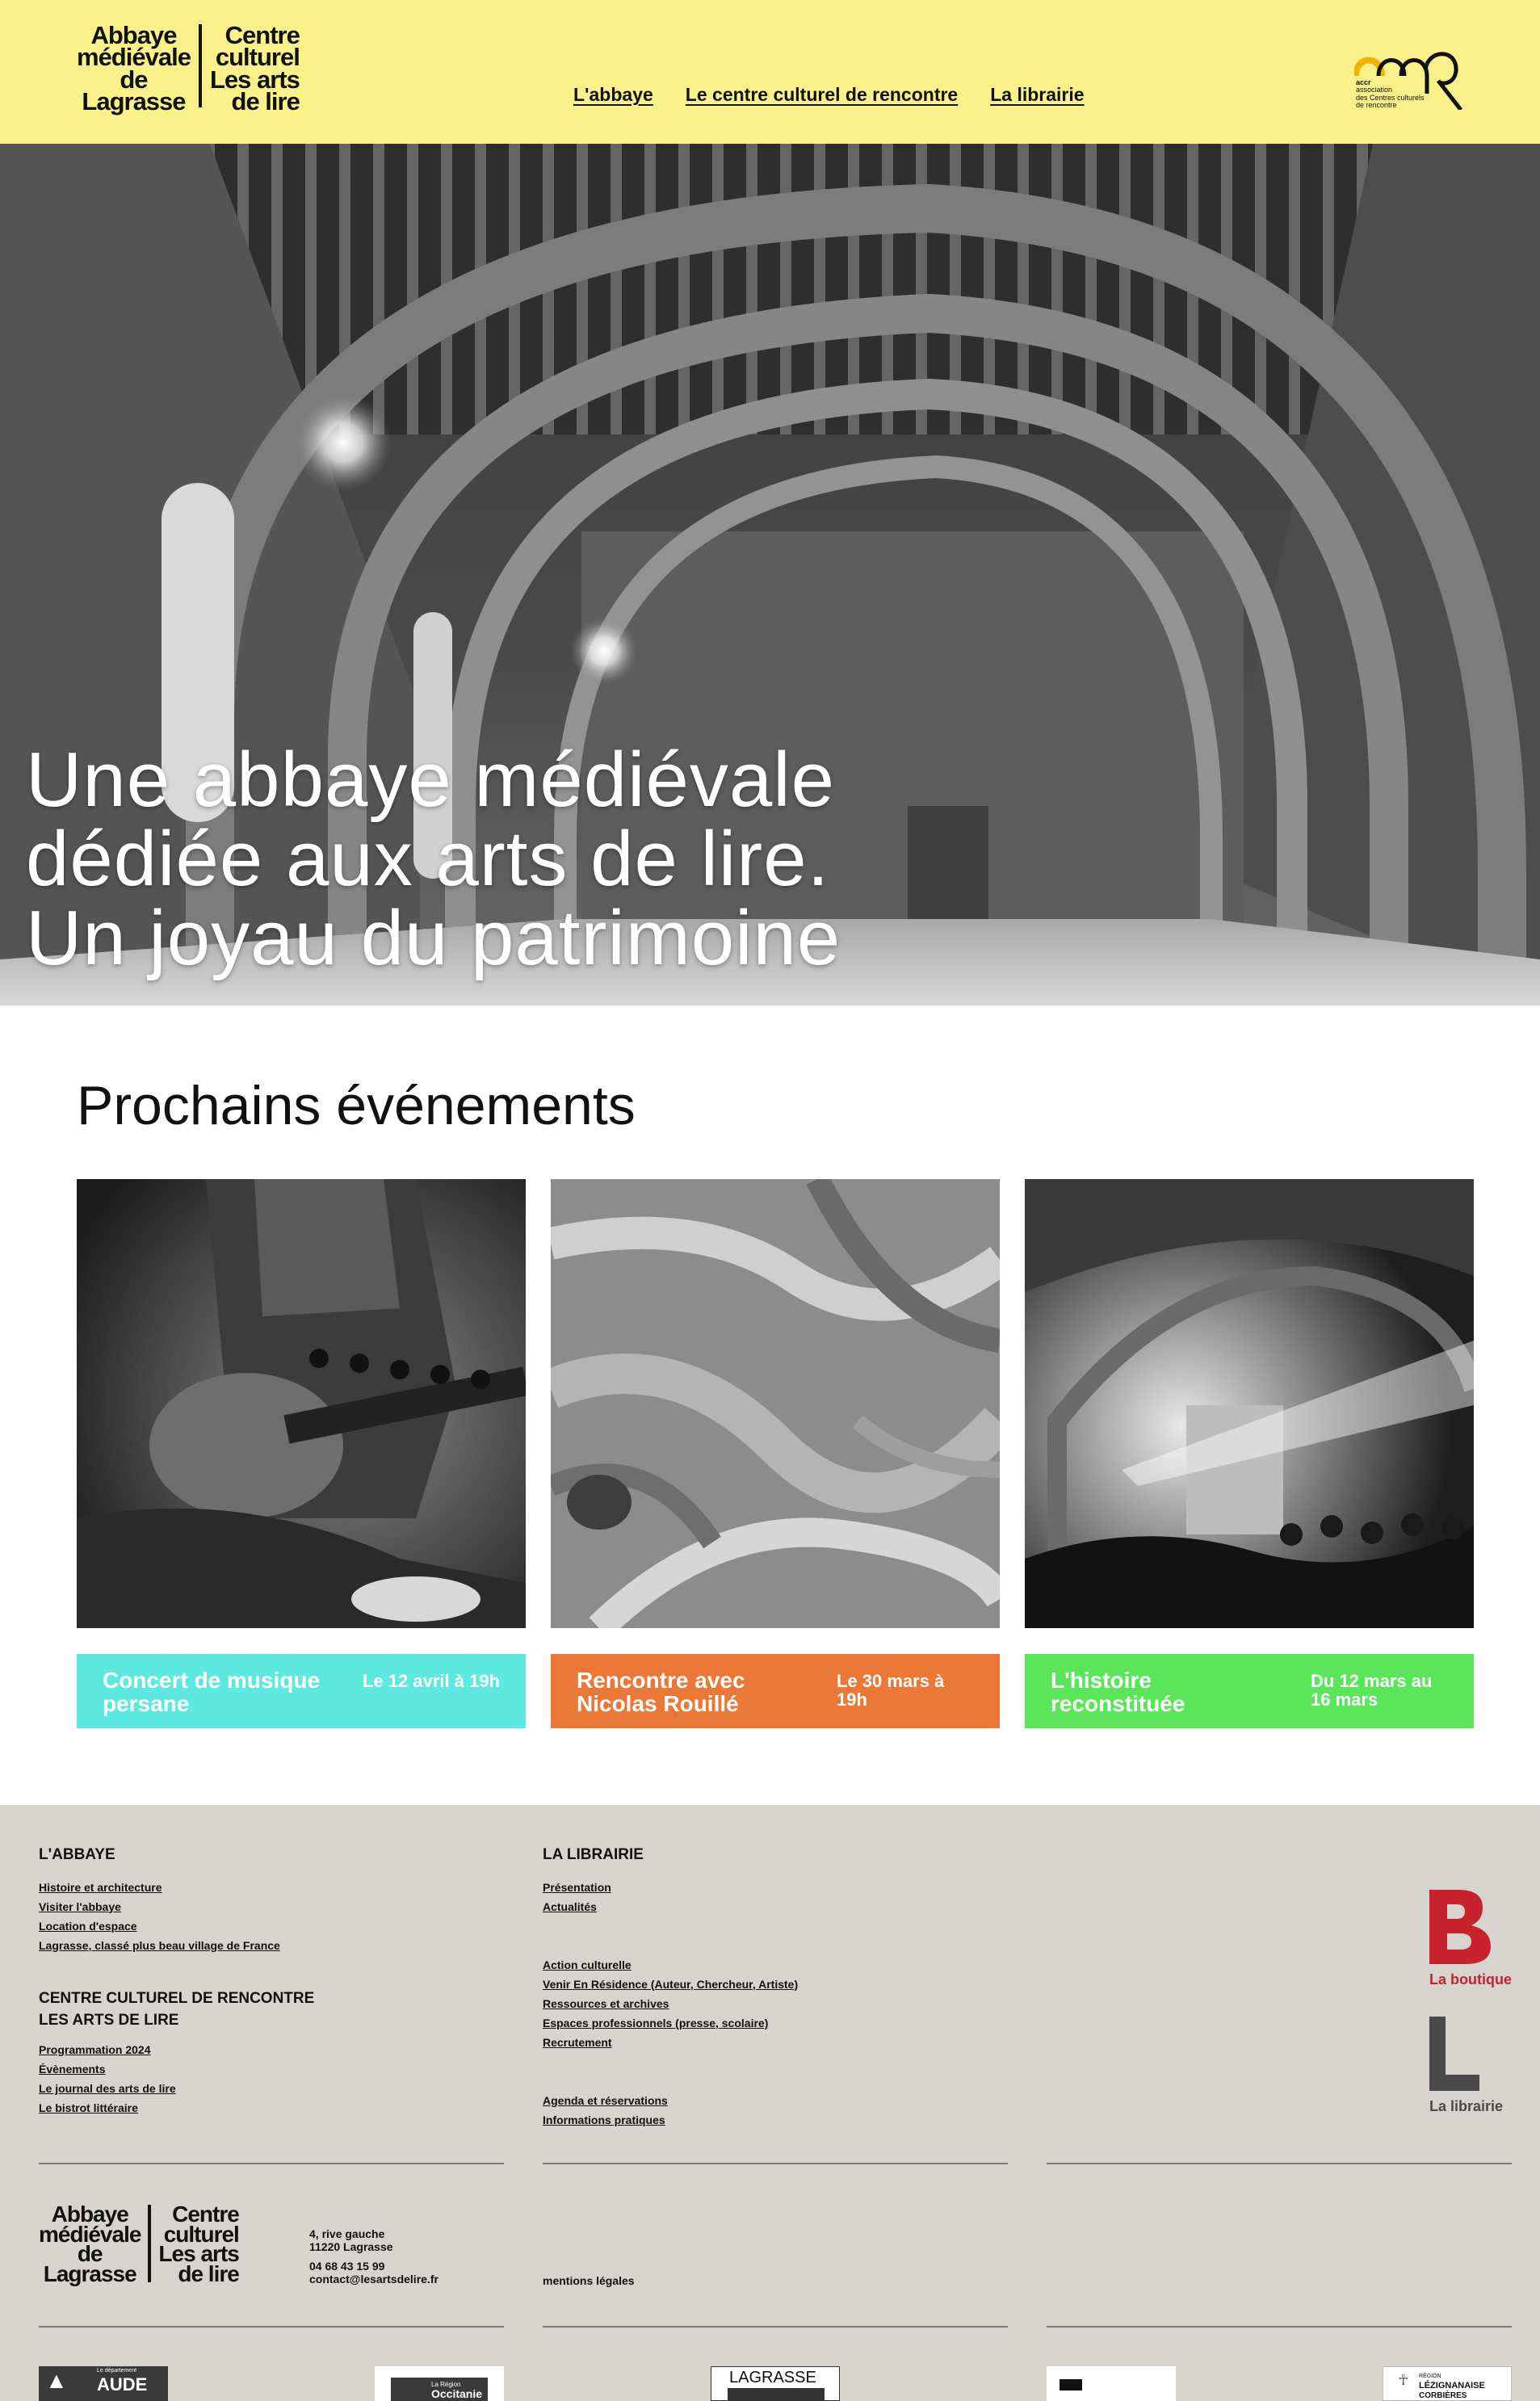  I want to click on email-link: contact@lesartsdelire.fr, so click(374, 2279).